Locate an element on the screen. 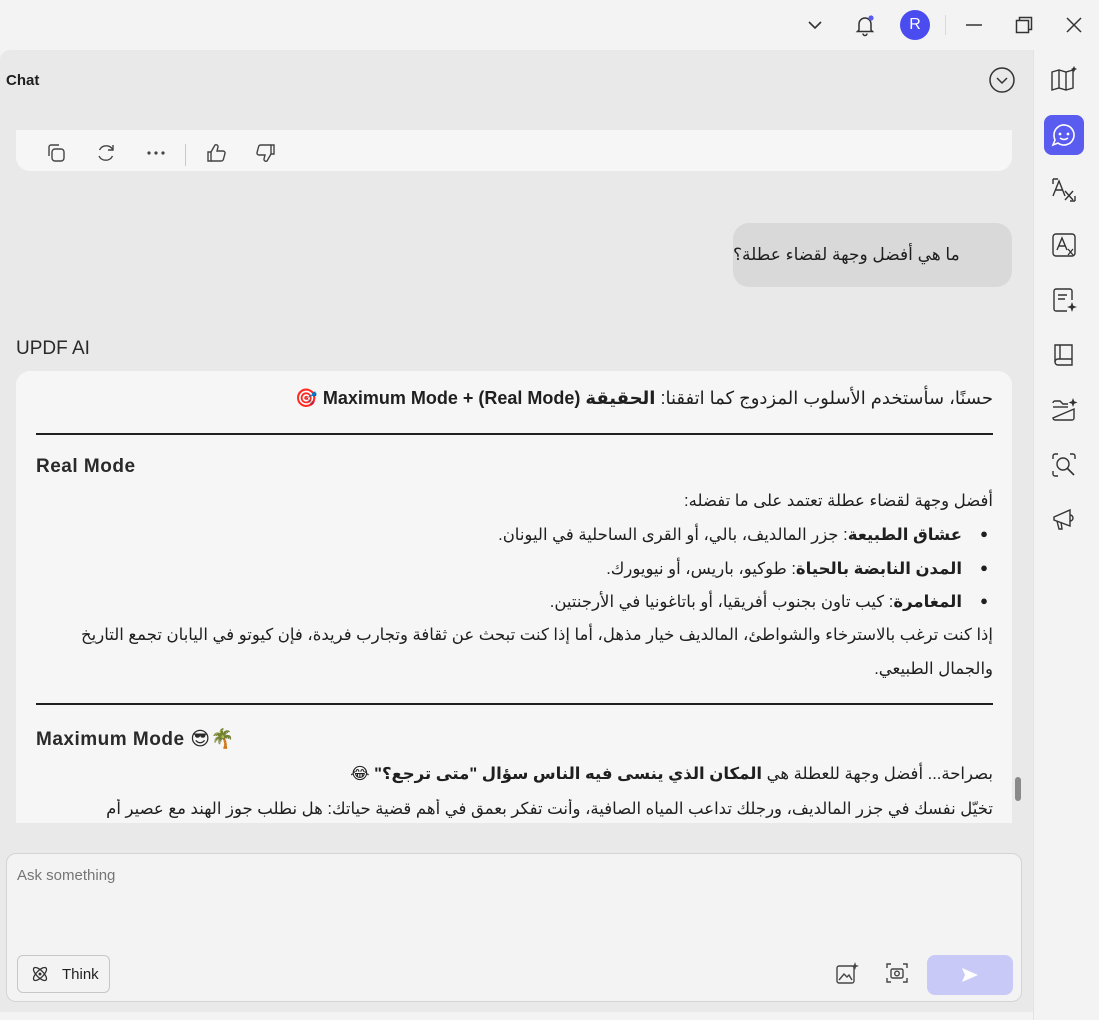 Image resolution: width=1099 pixels, height=1020 pixels. user-message: ما هي أفضل وجهة لقضاء عطلة؟ is located at coordinates (872, 255).